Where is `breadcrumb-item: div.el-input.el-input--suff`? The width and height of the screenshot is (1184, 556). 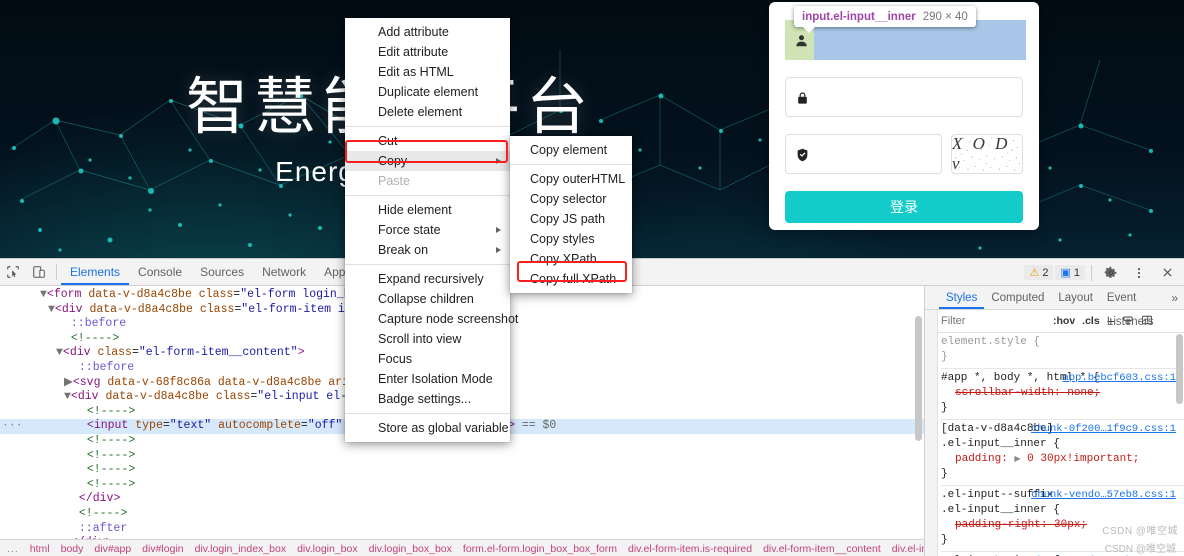 breadcrumb-item: div.el-input.el-input--suff is located at coordinates (908, 549).